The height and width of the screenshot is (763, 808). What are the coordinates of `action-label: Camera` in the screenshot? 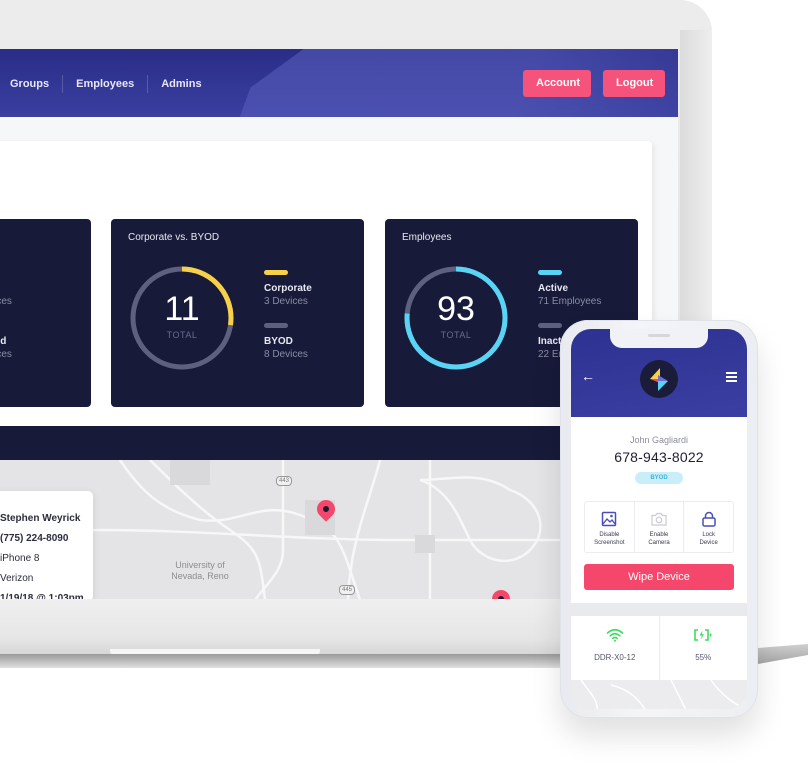 It's located at (659, 543).